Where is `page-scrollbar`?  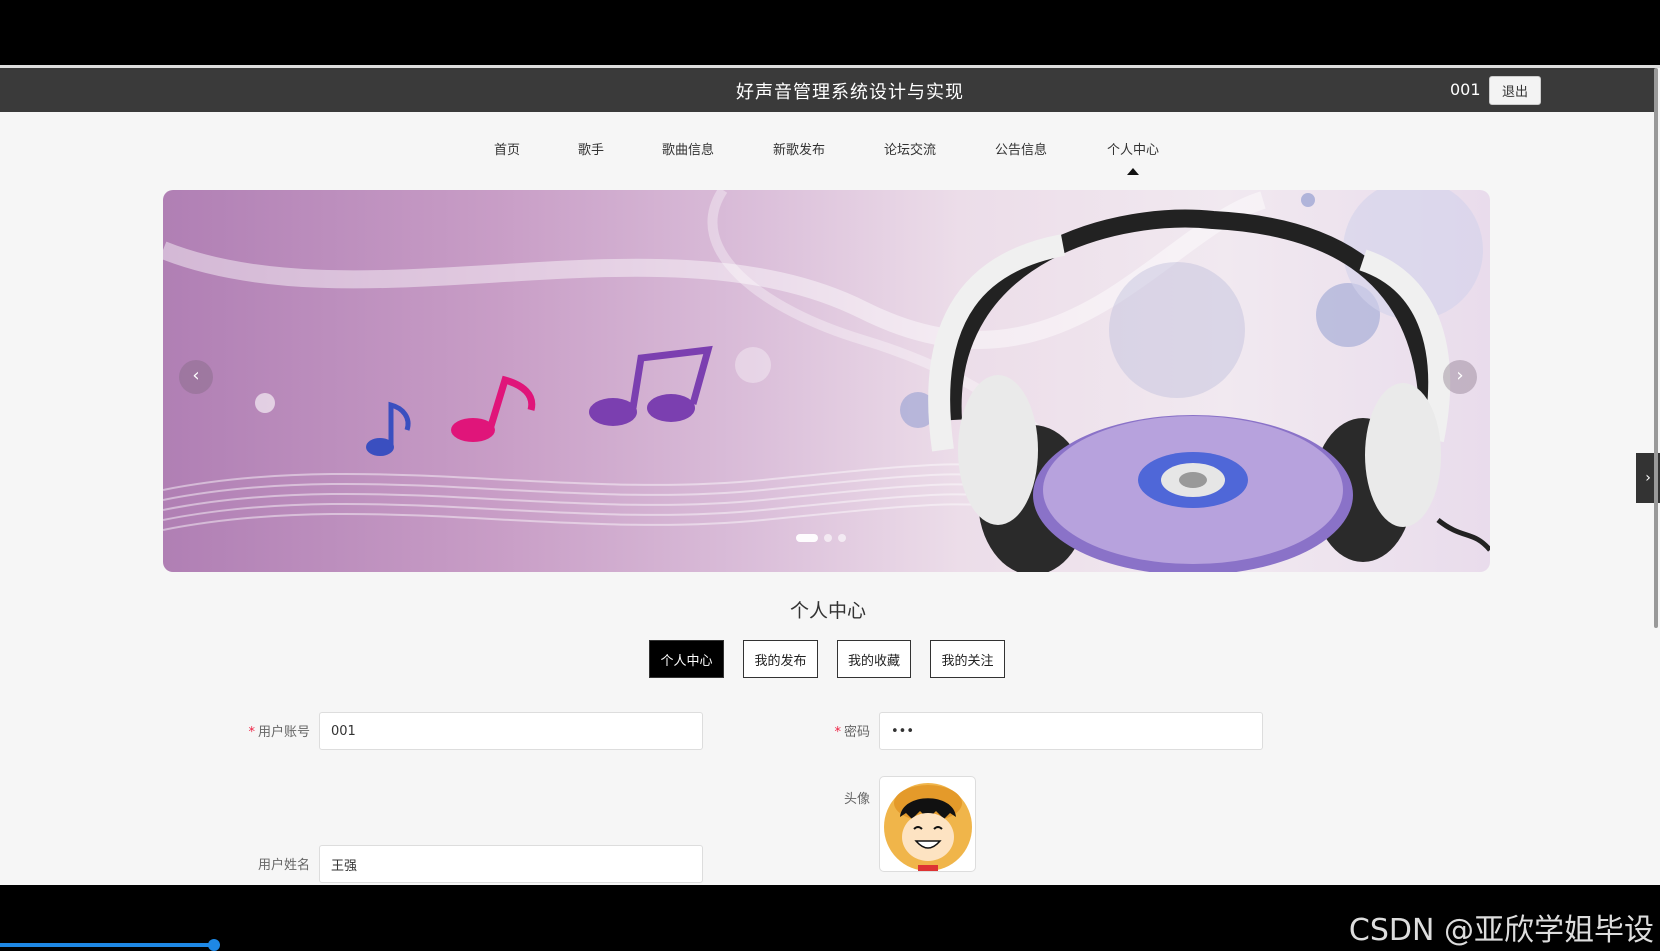 page-scrollbar is located at coordinates (1656, 348).